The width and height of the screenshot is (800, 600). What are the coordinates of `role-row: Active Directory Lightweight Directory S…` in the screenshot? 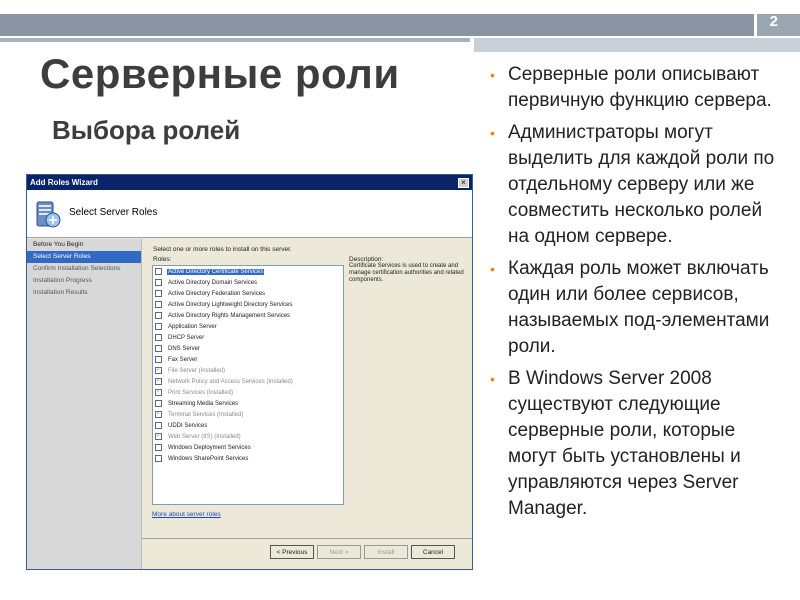 It's located at (248, 304).